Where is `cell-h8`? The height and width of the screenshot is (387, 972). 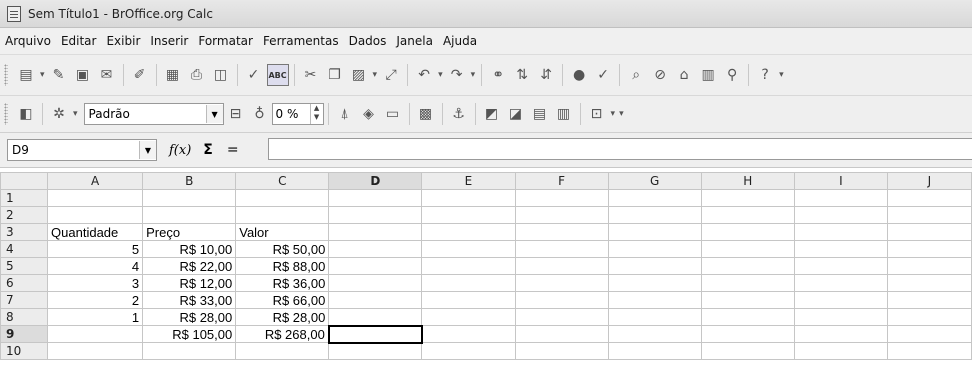 cell-h8 is located at coordinates (747, 317).